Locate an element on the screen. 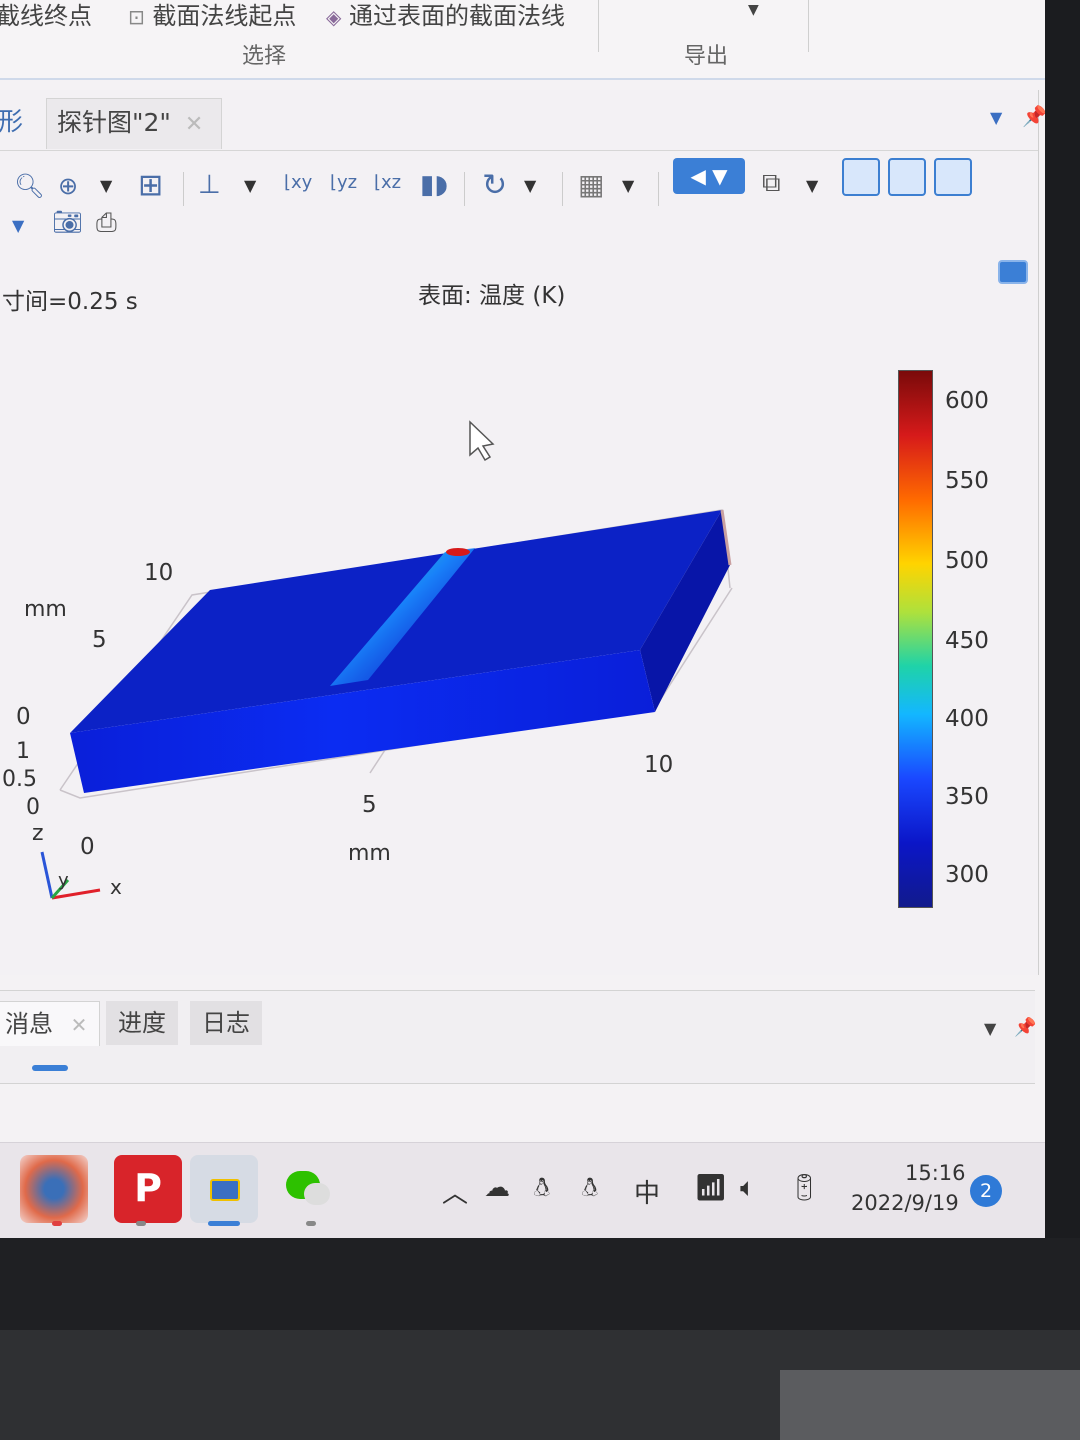 The width and height of the screenshot is (1080, 1440). notification-badge: 2 is located at coordinates (986, 1191).